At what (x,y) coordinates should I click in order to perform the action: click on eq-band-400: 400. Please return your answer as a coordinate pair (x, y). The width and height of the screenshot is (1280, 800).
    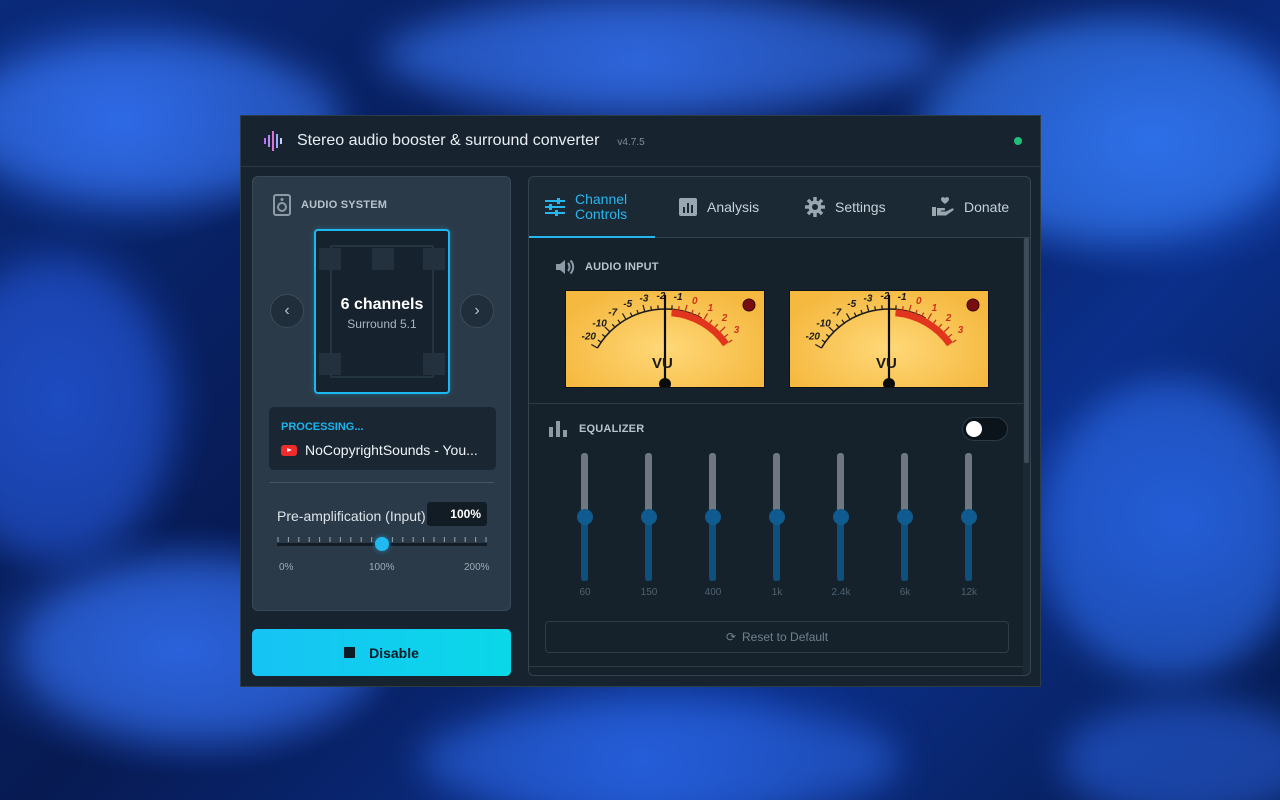
    Looking at the image, I should click on (713, 528).